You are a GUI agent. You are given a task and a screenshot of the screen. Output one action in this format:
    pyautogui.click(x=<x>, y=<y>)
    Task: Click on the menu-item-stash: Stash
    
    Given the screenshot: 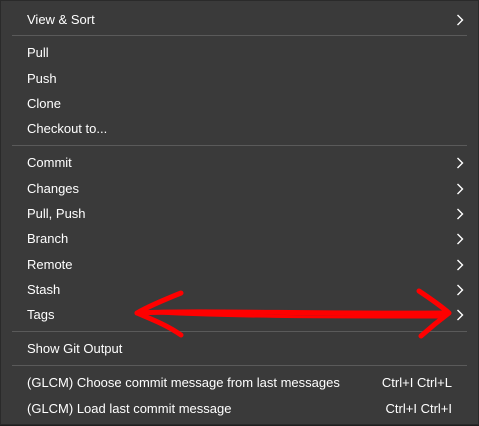 What is the action you would take?
    pyautogui.click(x=239, y=289)
    